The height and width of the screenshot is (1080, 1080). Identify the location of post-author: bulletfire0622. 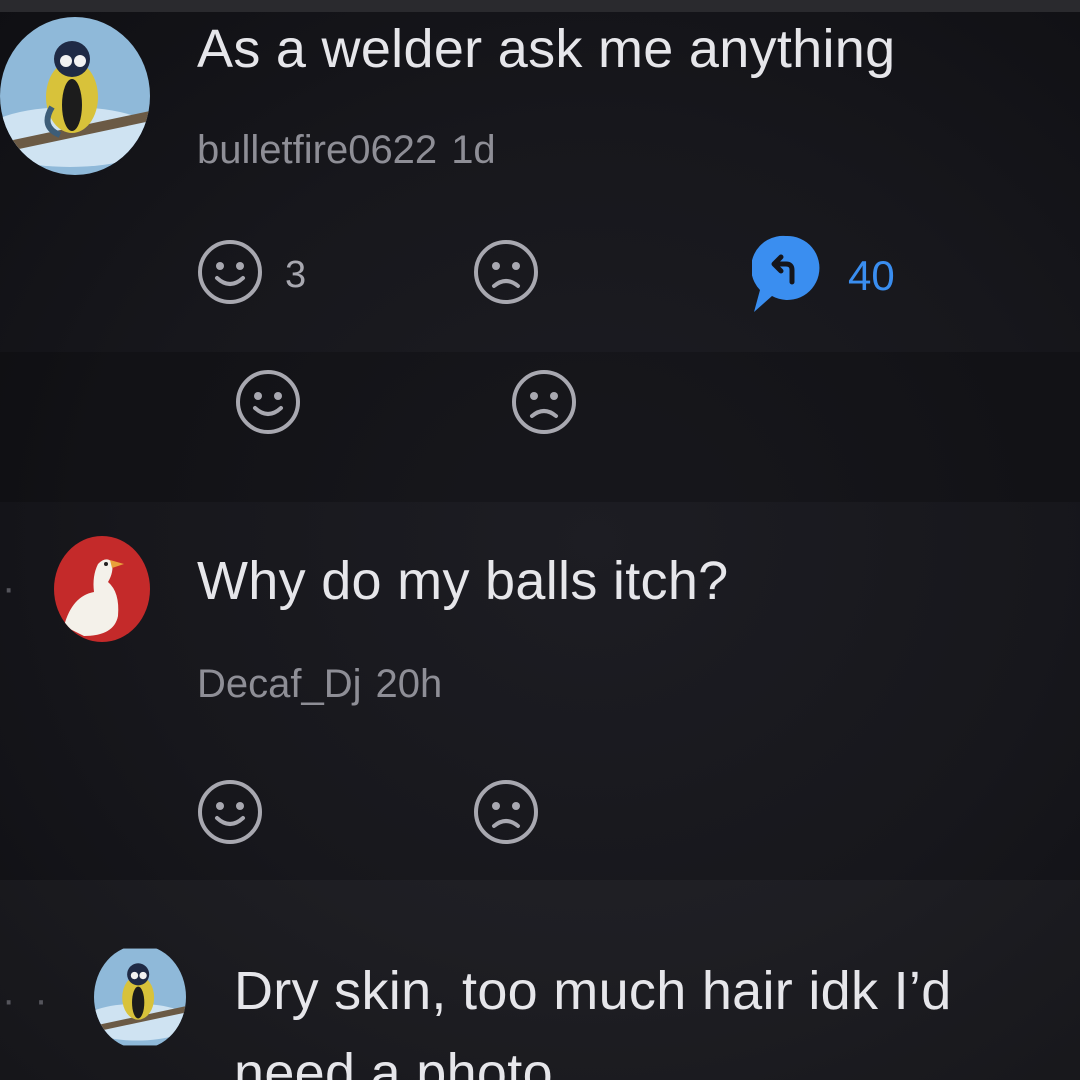
(317, 150).